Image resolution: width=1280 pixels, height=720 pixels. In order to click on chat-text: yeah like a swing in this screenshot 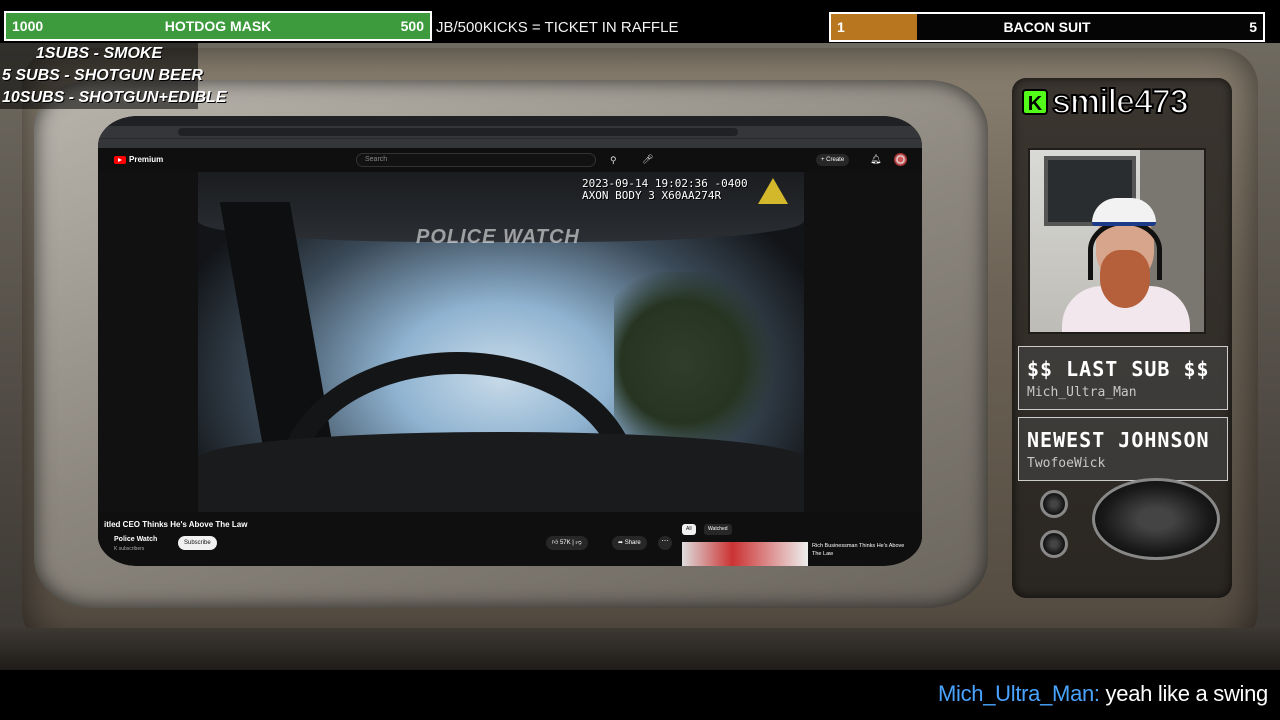, I will do `click(1184, 693)`.